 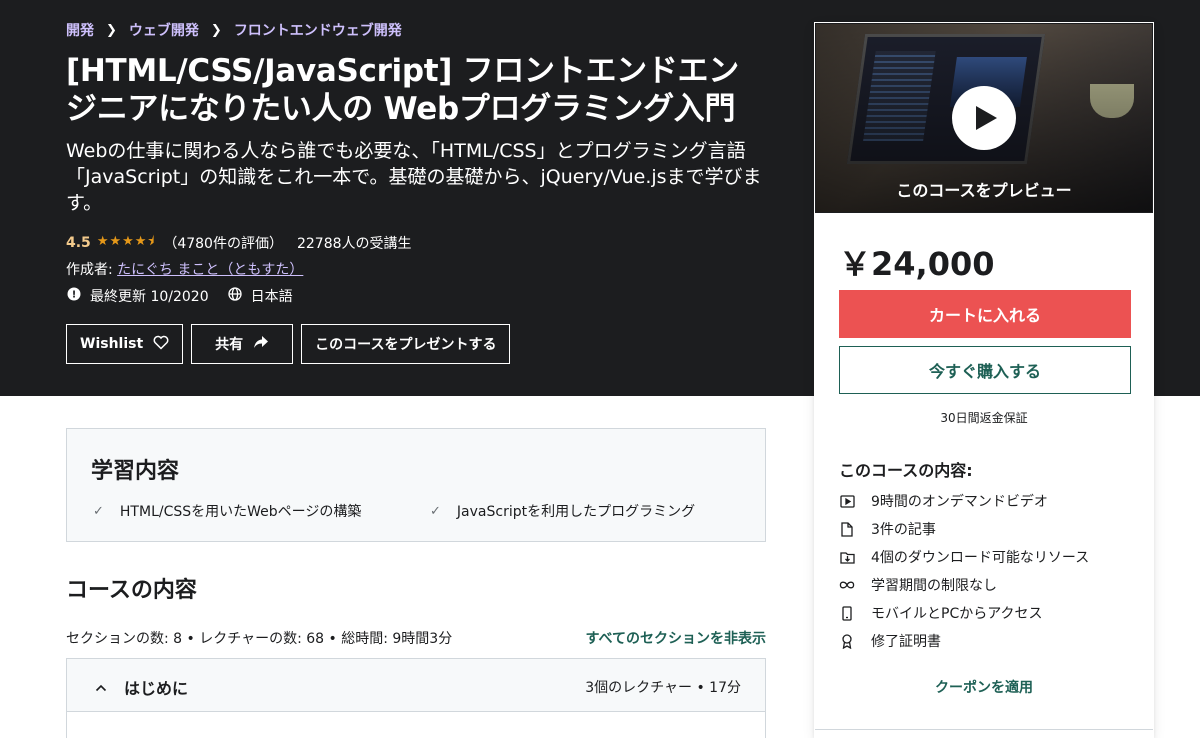 I want to click on preview-label: このコースをプレビュー, so click(x=984, y=190).